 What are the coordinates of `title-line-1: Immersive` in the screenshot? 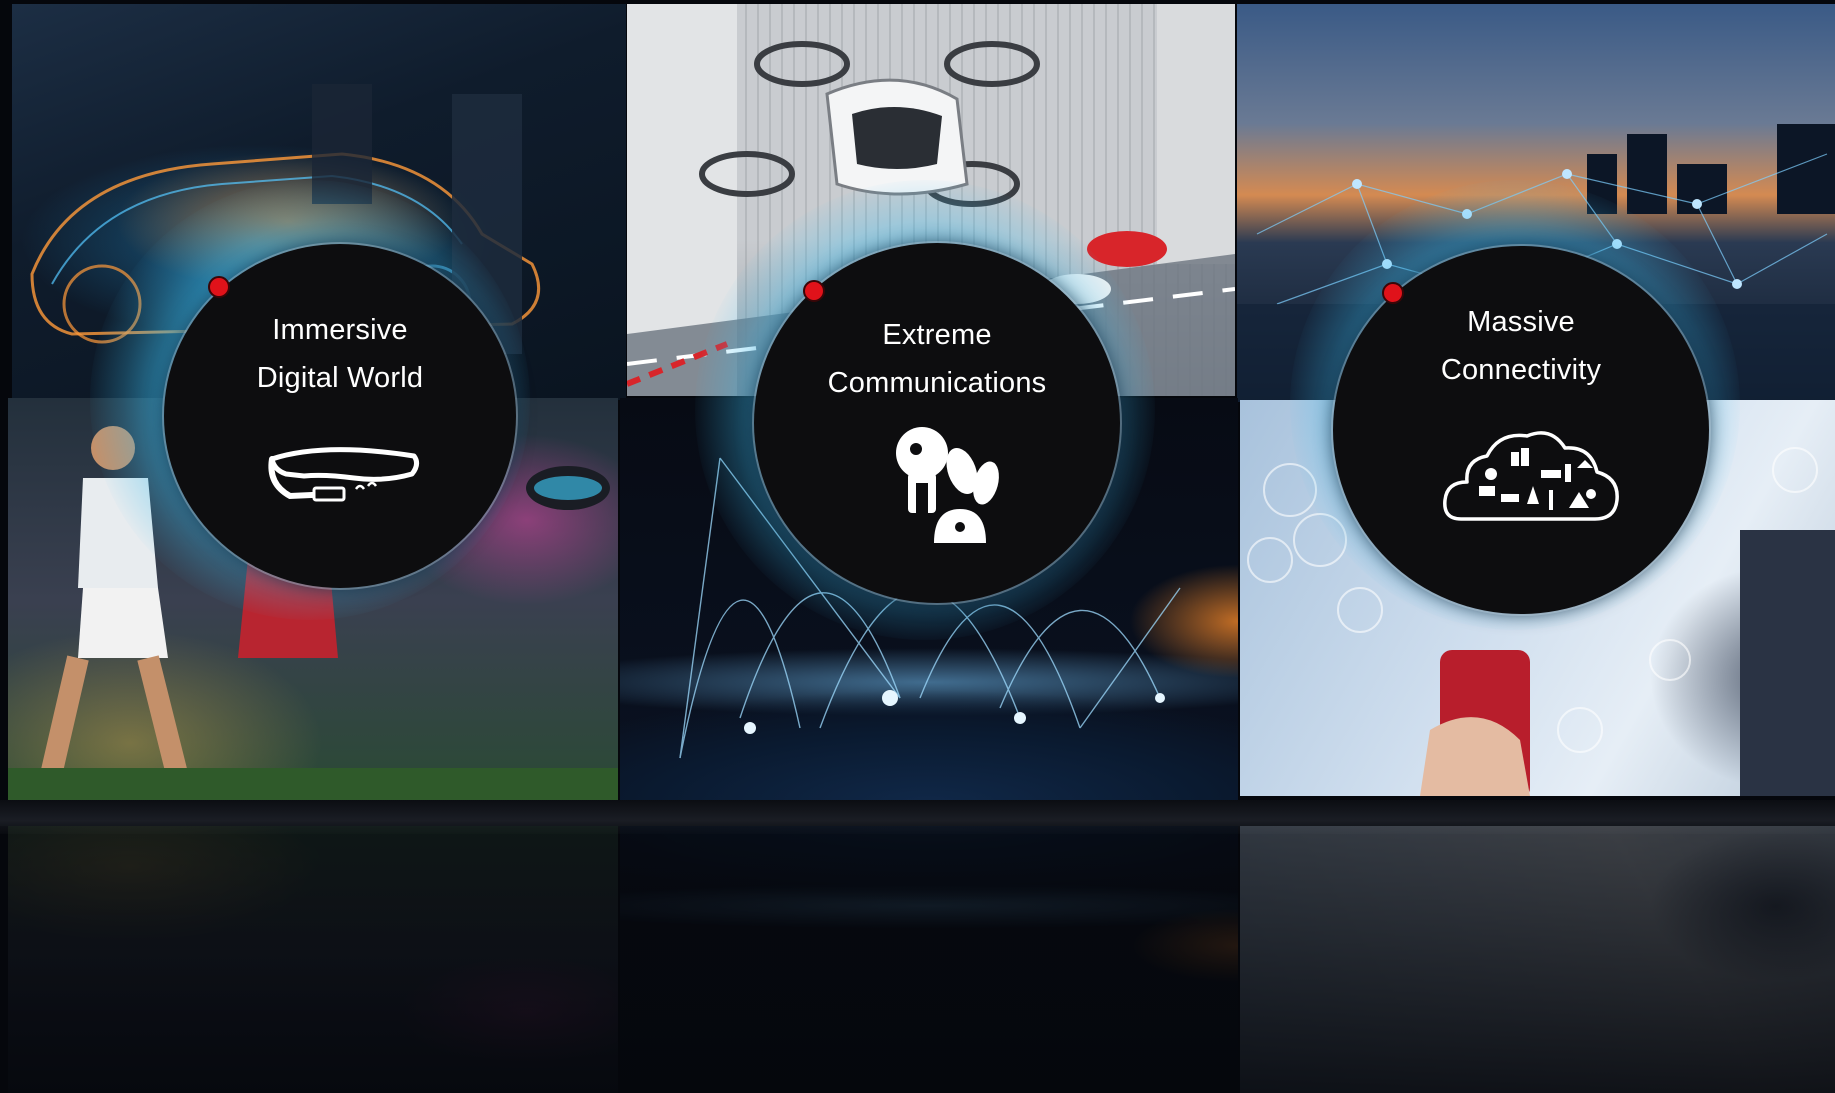 It's located at (340, 330).